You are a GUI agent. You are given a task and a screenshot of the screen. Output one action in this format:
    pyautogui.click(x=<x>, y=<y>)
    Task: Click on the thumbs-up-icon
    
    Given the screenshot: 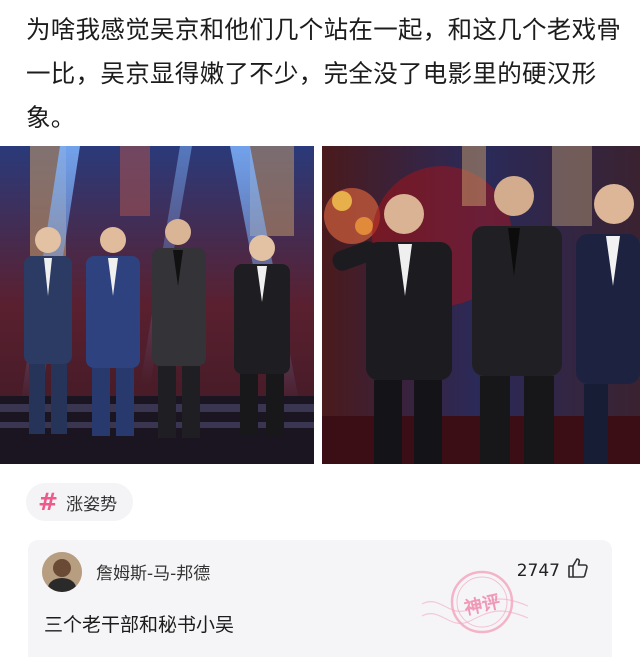 What is the action you would take?
    pyautogui.click(x=578, y=568)
    